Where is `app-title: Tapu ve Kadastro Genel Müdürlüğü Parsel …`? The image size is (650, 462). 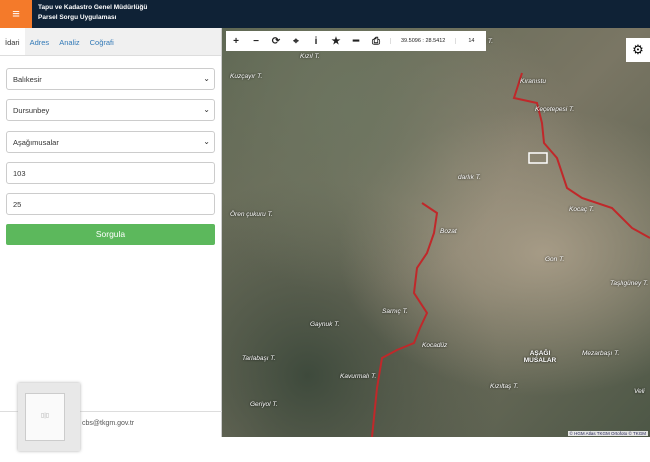 app-title: Tapu ve Kadastro Genel Müdürlüğü Parsel … is located at coordinates (92, 13).